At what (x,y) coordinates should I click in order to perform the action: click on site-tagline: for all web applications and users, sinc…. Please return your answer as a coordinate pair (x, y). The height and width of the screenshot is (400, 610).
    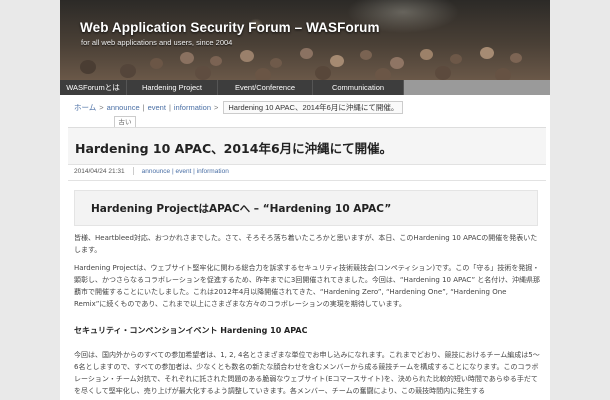
    Looking at the image, I should click on (157, 42).